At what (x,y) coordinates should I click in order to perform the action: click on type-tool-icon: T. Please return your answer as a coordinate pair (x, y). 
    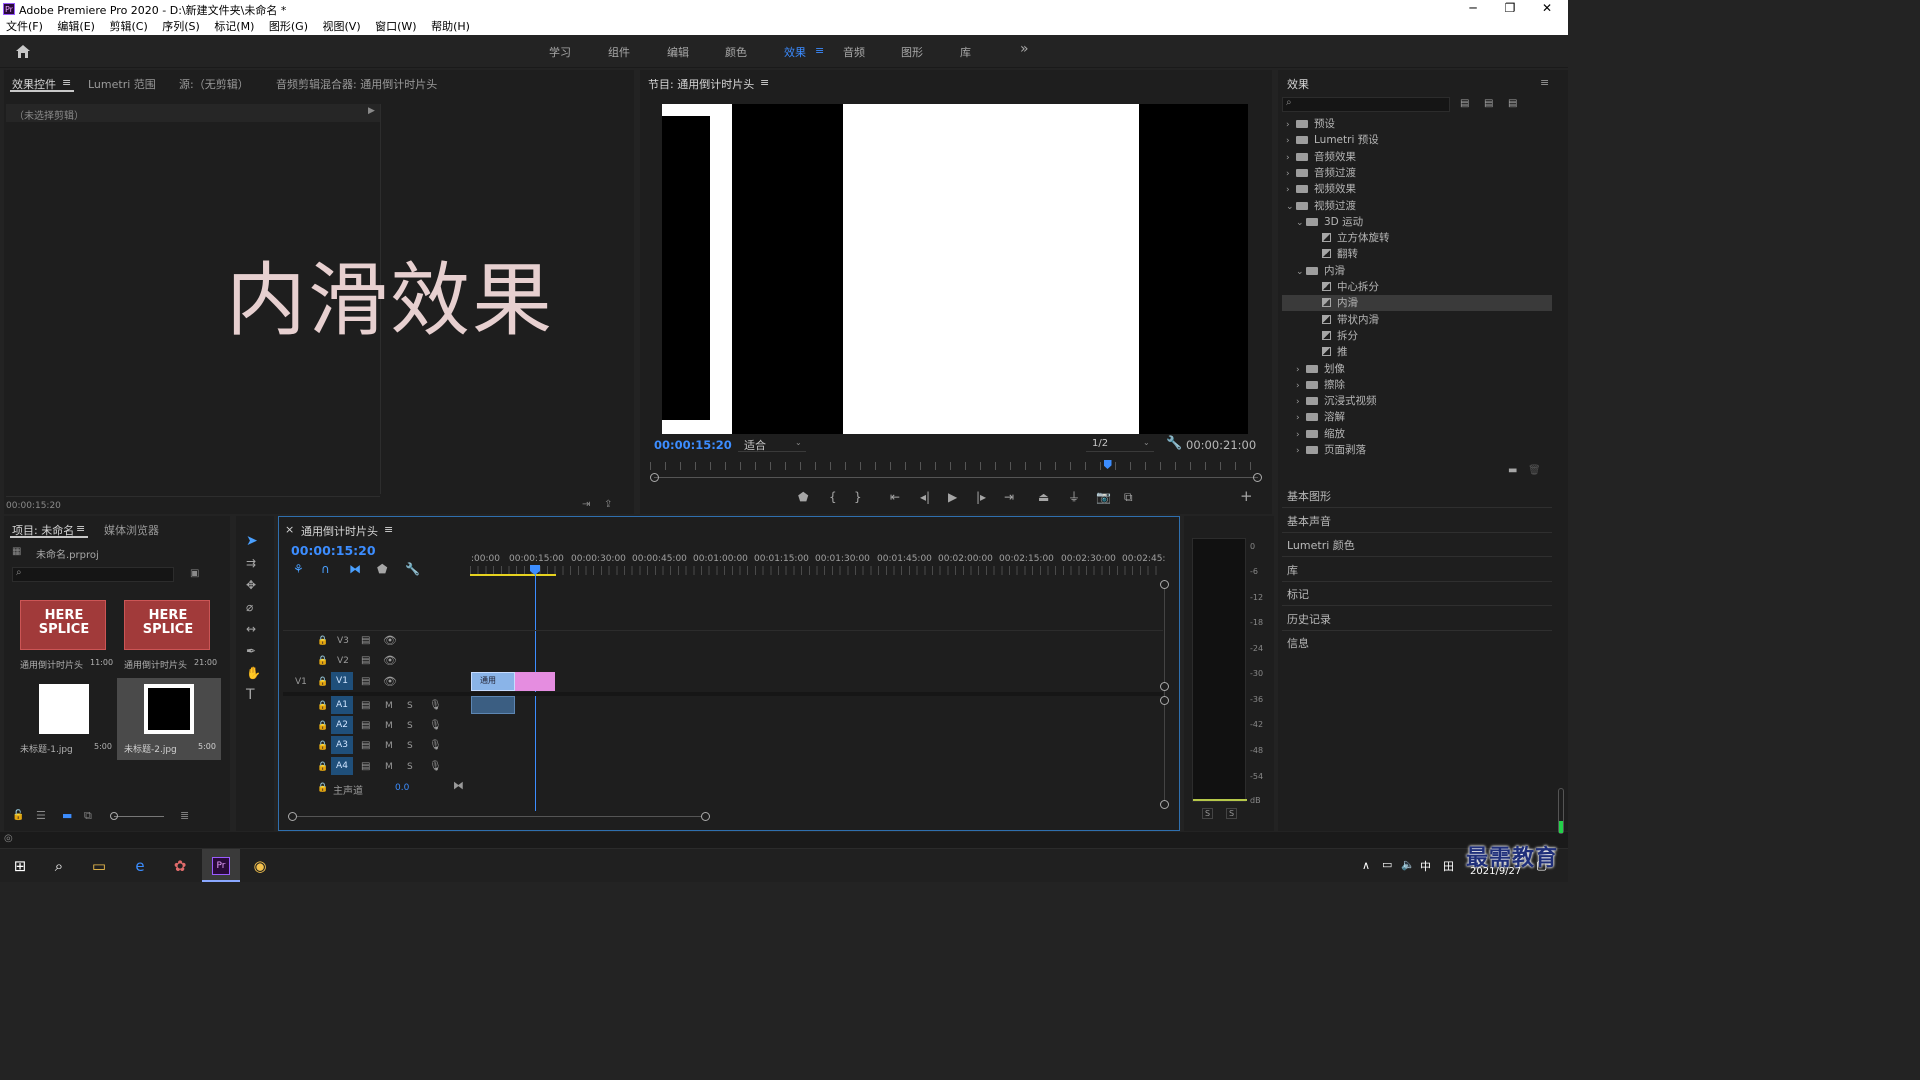
    Looking at the image, I should click on (250, 695).